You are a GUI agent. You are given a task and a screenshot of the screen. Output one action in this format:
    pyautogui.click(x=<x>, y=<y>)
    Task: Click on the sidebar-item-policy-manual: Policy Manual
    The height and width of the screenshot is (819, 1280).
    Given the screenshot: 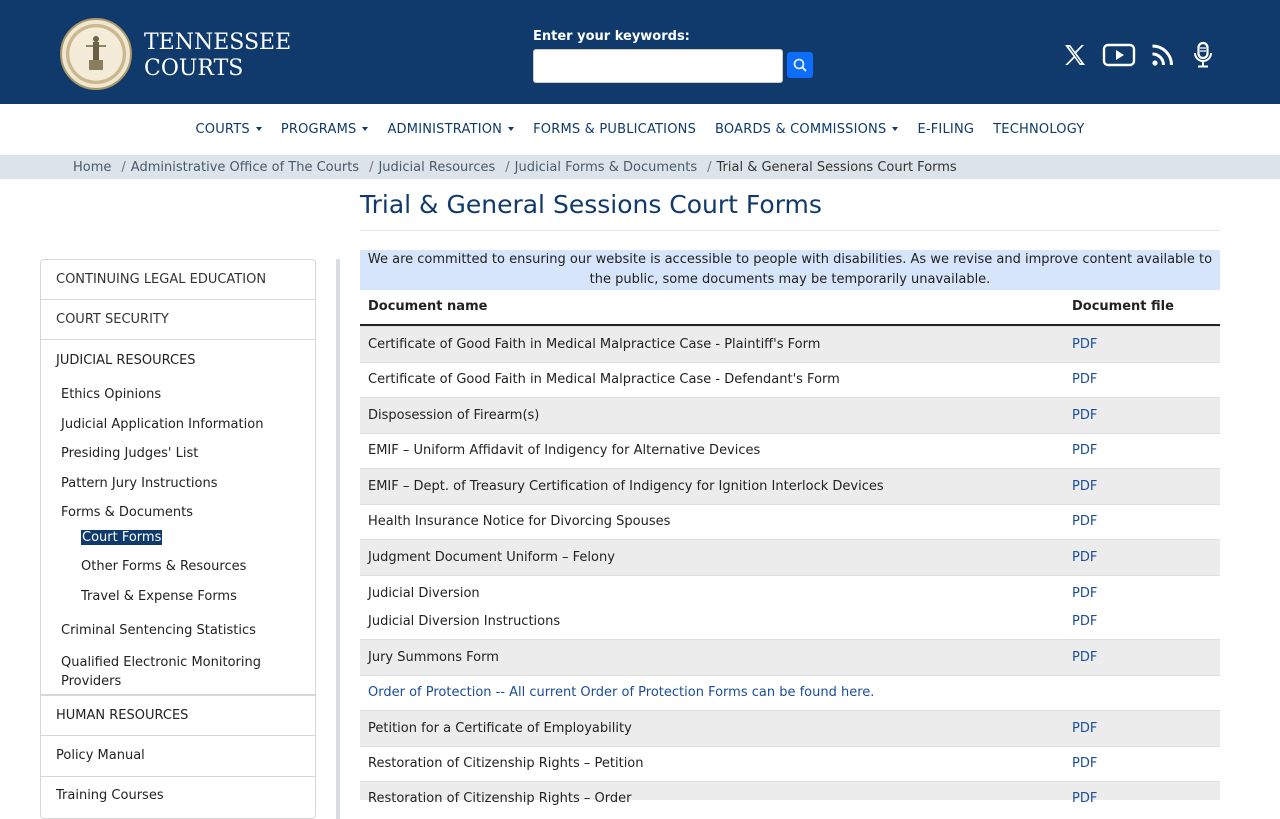 What is the action you would take?
    pyautogui.click(x=100, y=755)
    